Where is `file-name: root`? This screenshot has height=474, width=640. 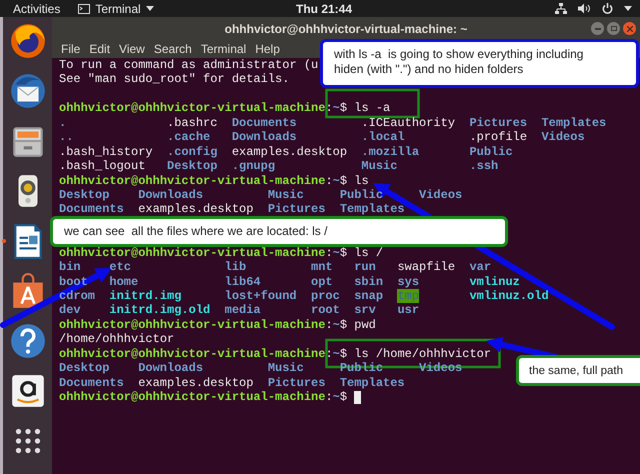
file-name: root is located at coordinates (325, 310).